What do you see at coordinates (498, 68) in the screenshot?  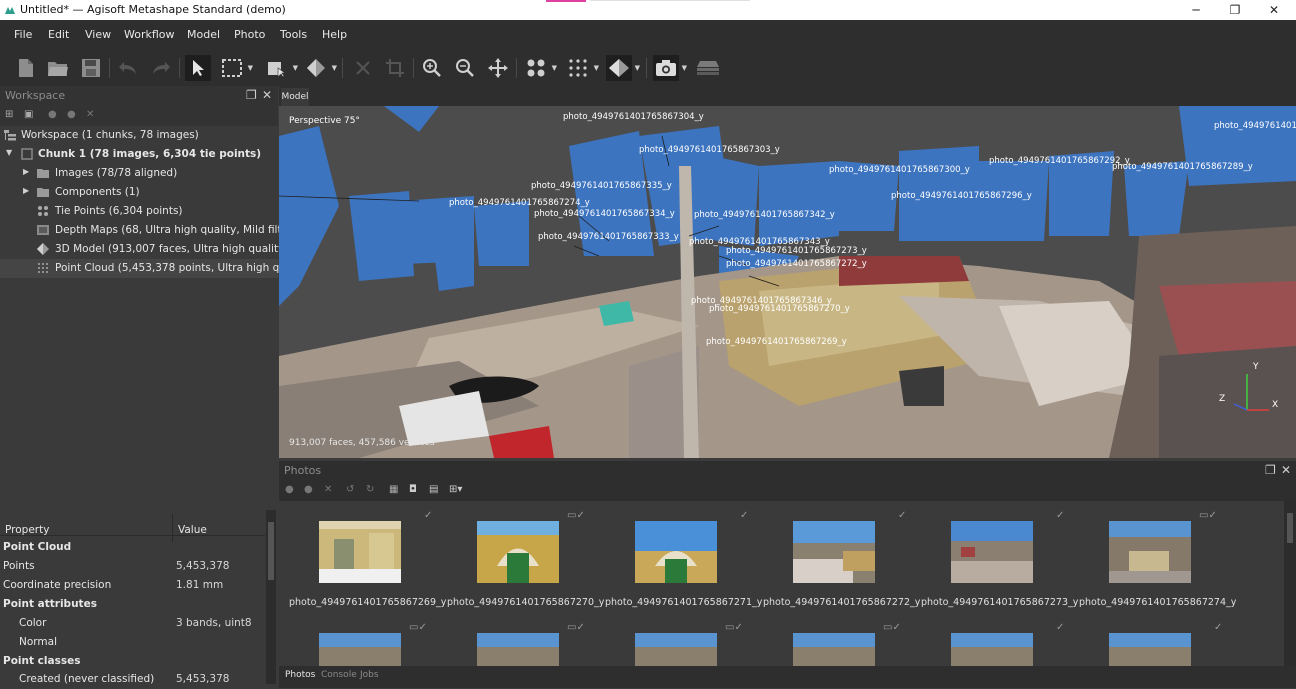 I see `move-icon` at bounding box center [498, 68].